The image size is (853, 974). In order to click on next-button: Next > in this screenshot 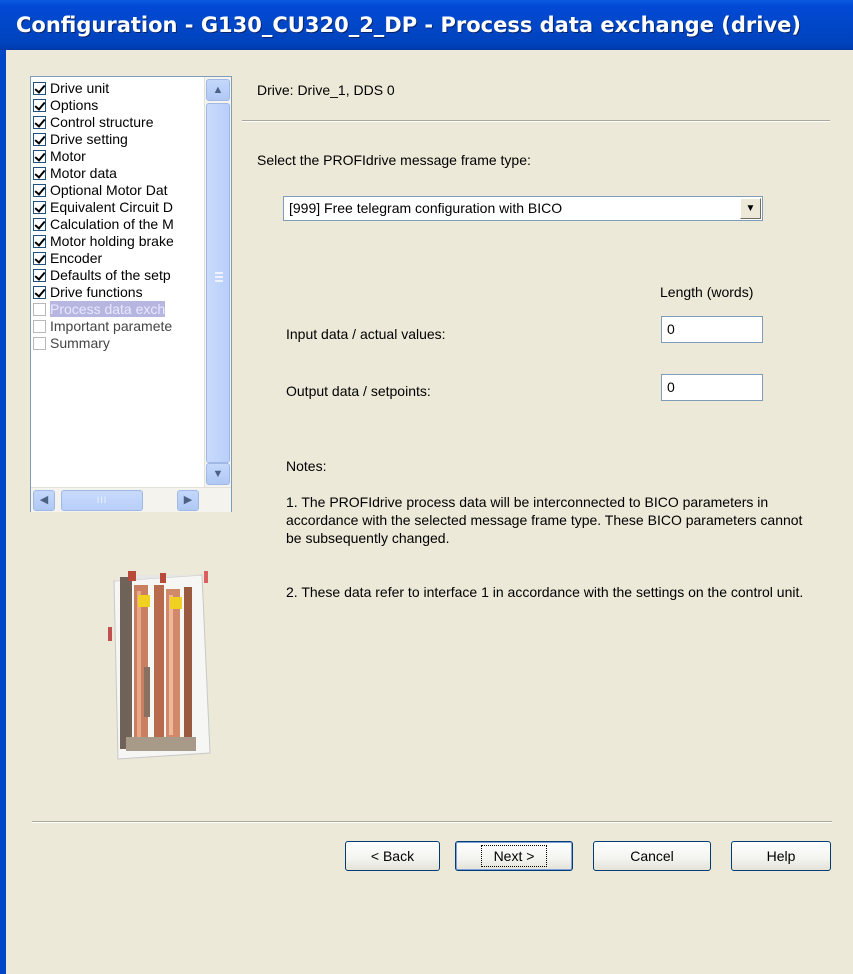, I will do `click(514, 856)`.